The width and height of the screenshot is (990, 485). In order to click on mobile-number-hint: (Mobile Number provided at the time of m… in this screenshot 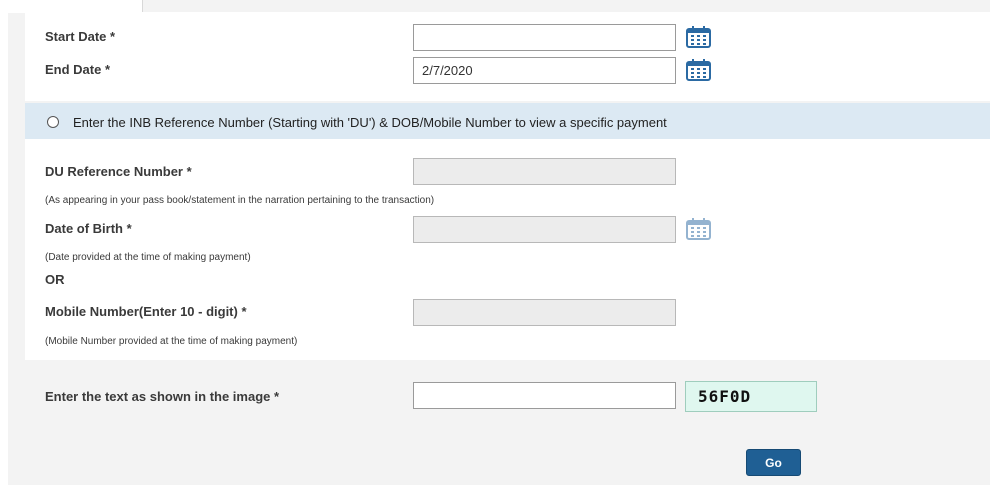, I will do `click(171, 341)`.